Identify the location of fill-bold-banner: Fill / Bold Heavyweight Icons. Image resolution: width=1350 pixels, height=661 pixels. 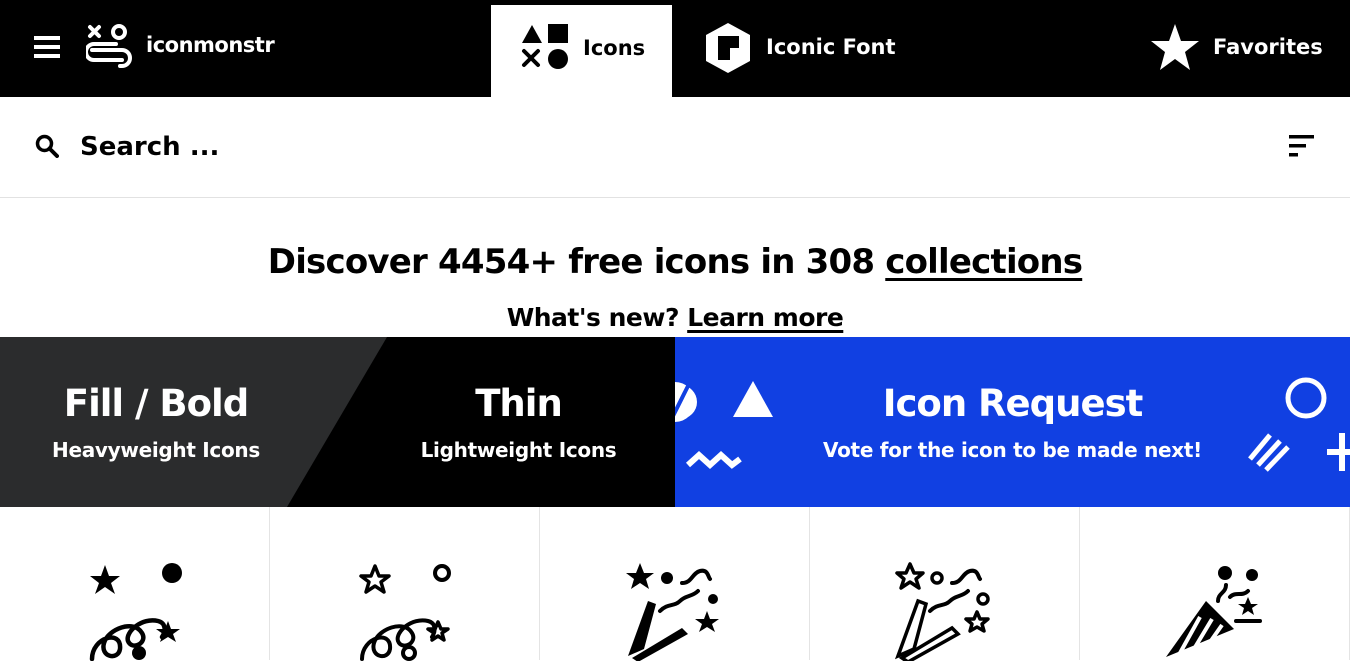
(165, 422).